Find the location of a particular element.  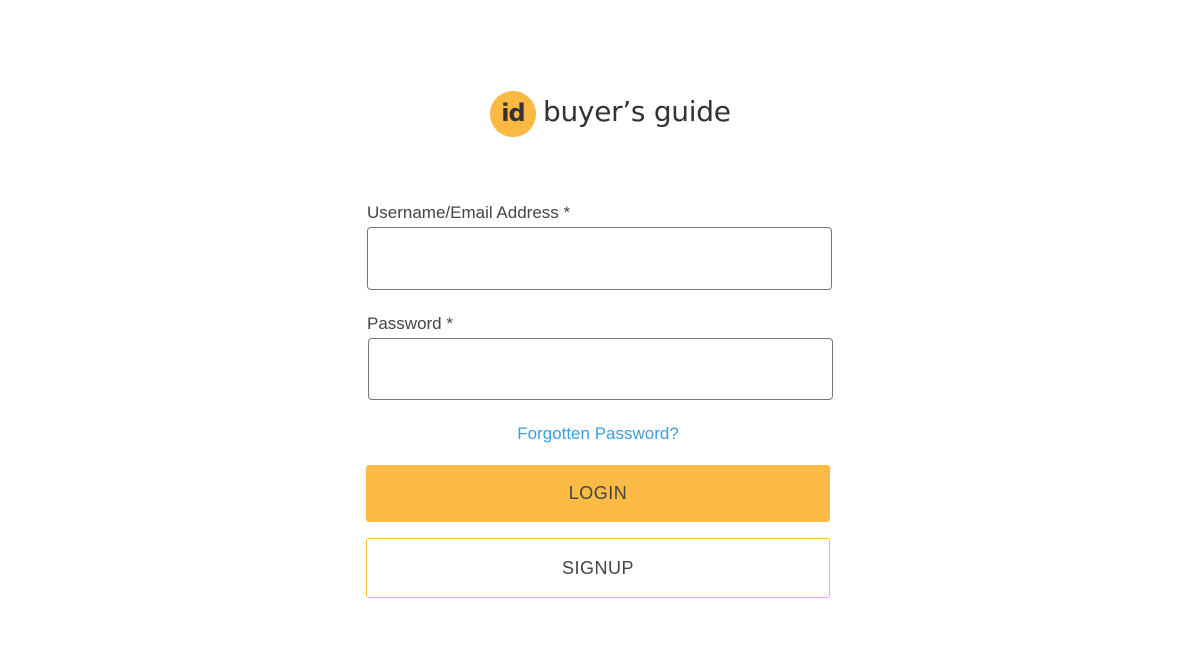

logo-badge-text: id is located at coordinates (513, 113).